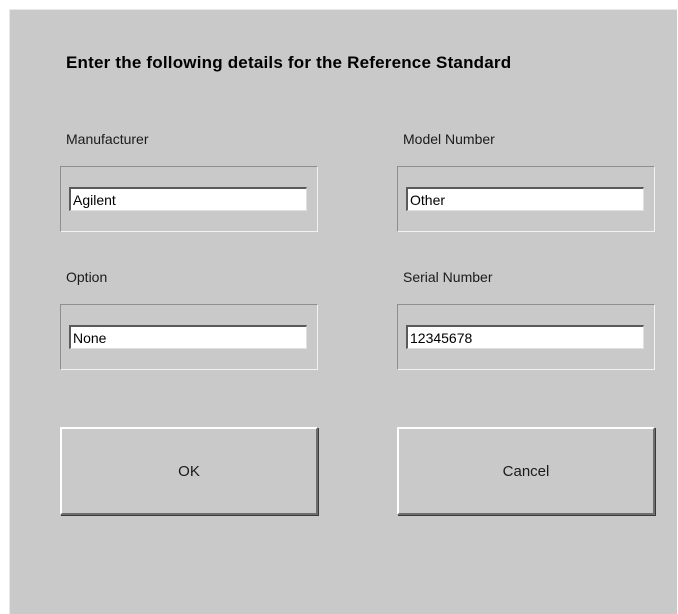 The image size is (678, 614). I want to click on manufacturer-input, so click(188, 199).